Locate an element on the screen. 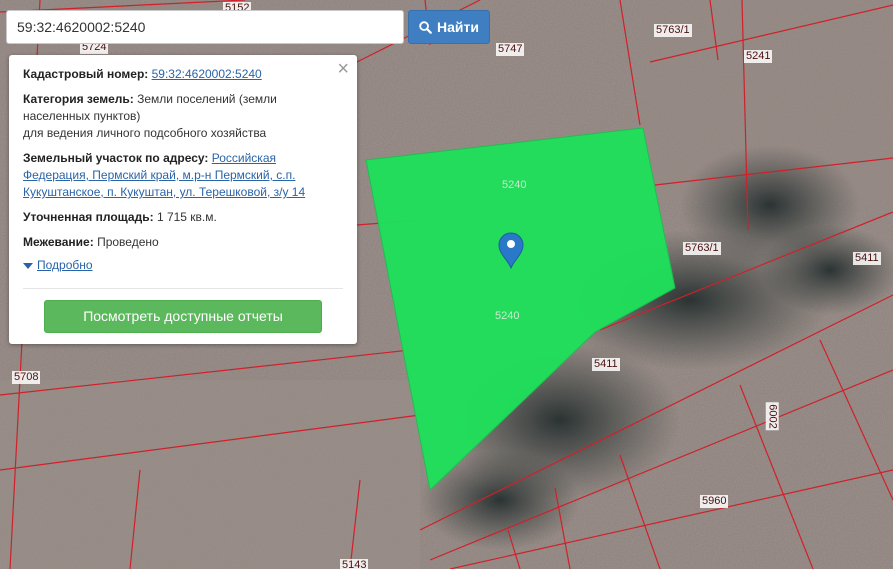  caret-down-icon is located at coordinates (28, 265).